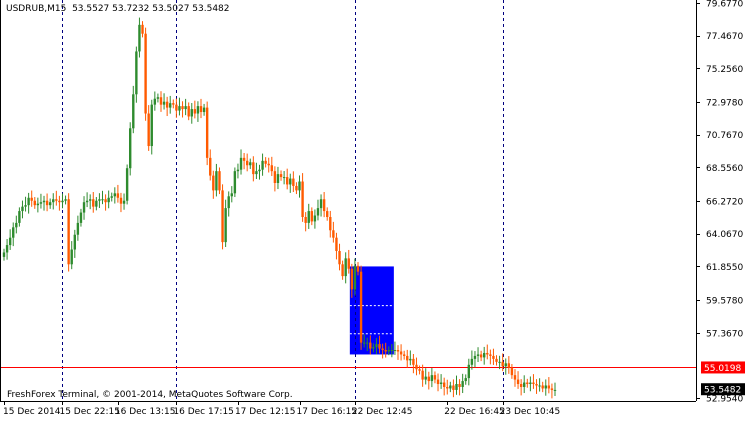  I want to click on y-tick-label: 68.5560, so click(724, 169).